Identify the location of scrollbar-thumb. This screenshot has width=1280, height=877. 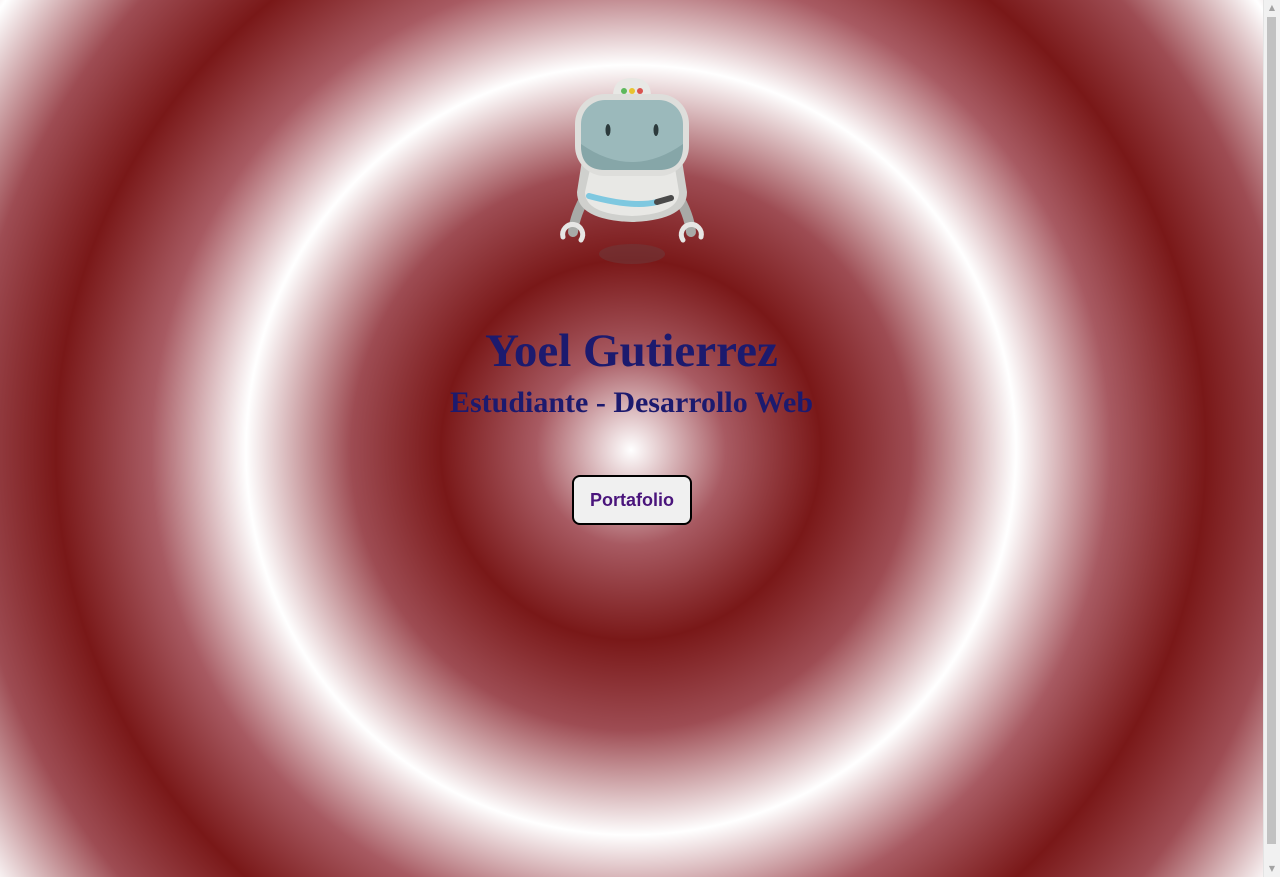
(1271, 430).